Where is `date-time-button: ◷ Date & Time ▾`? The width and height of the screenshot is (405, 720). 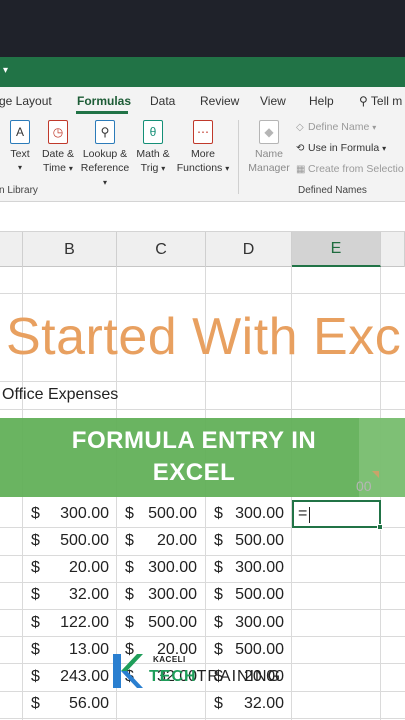
date-time-button: ◷ Date & Time ▾ is located at coordinates (58, 148).